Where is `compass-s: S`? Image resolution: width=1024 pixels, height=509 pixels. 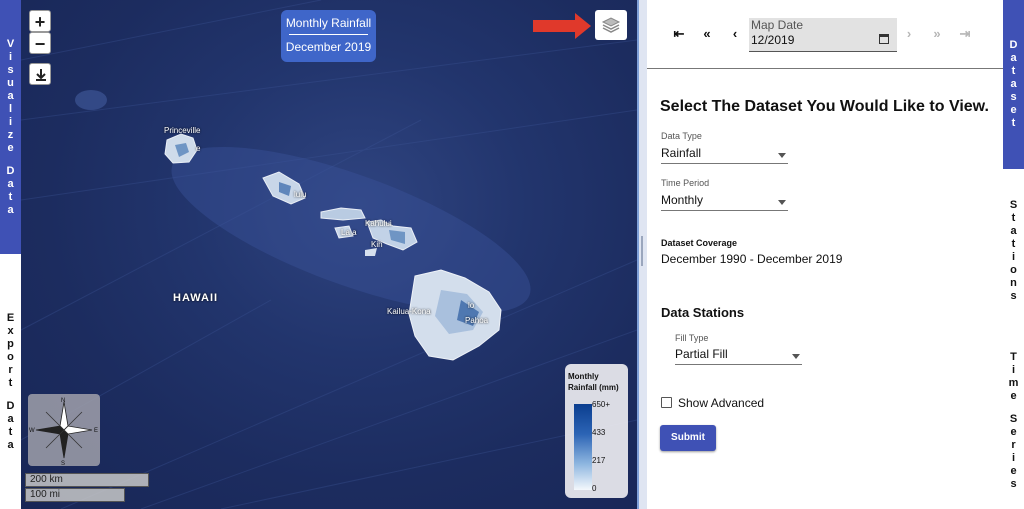
compass-s: S is located at coordinates (63, 463).